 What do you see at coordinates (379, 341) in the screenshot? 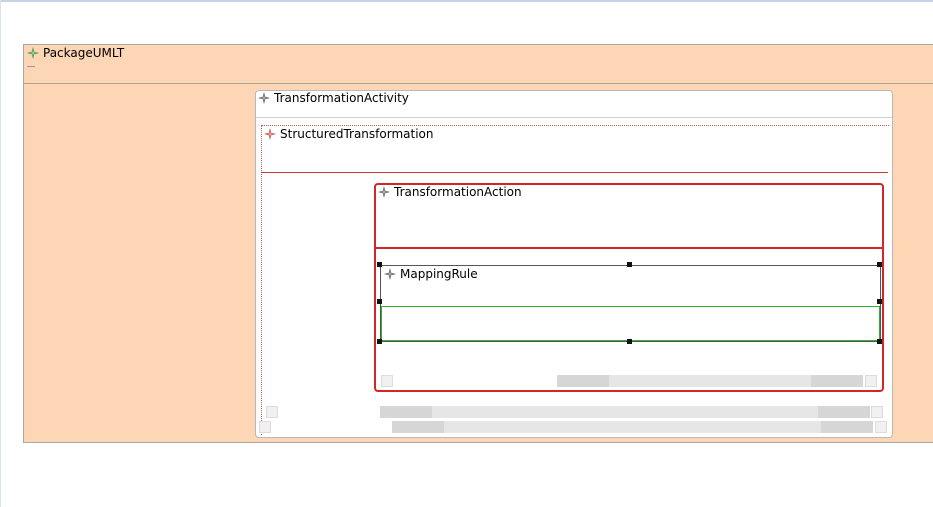
I see `resize-handle-sw` at bounding box center [379, 341].